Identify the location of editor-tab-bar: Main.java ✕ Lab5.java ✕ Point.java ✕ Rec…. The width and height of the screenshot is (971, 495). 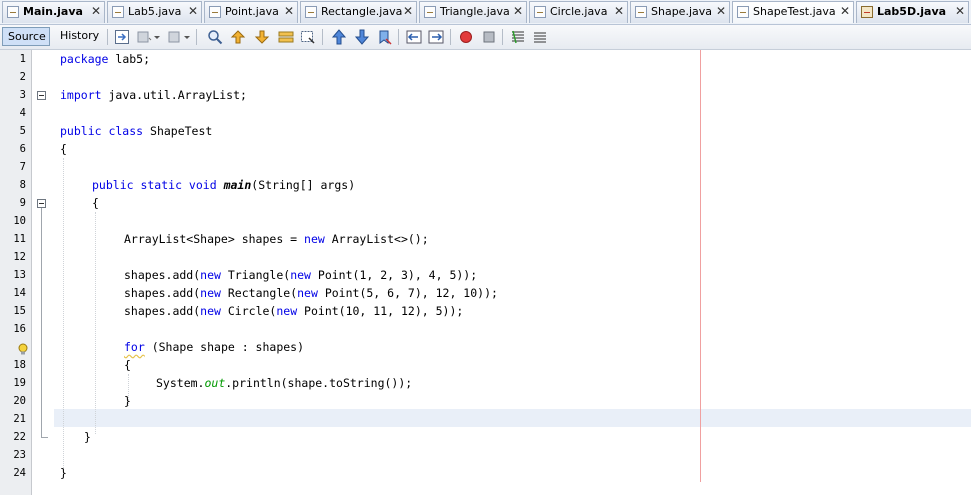
(485, 12).